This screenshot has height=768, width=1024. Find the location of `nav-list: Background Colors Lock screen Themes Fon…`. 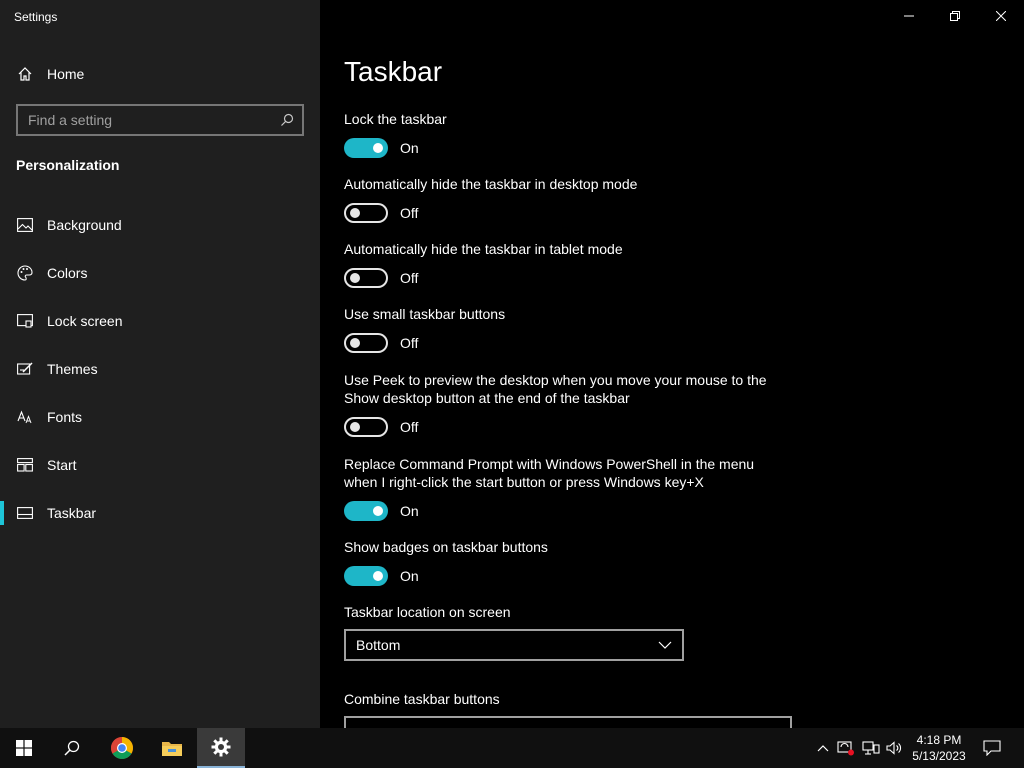

nav-list: Background Colors Lock screen Themes Fon… is located at coordinates (160, 369).